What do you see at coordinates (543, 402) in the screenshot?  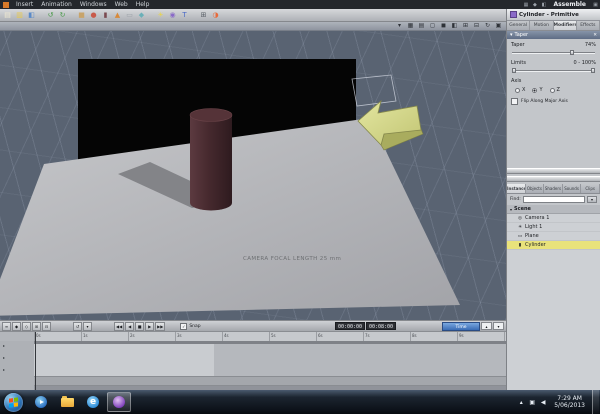 I see `volume-icon: ◀` at bounding box center [543, 402].